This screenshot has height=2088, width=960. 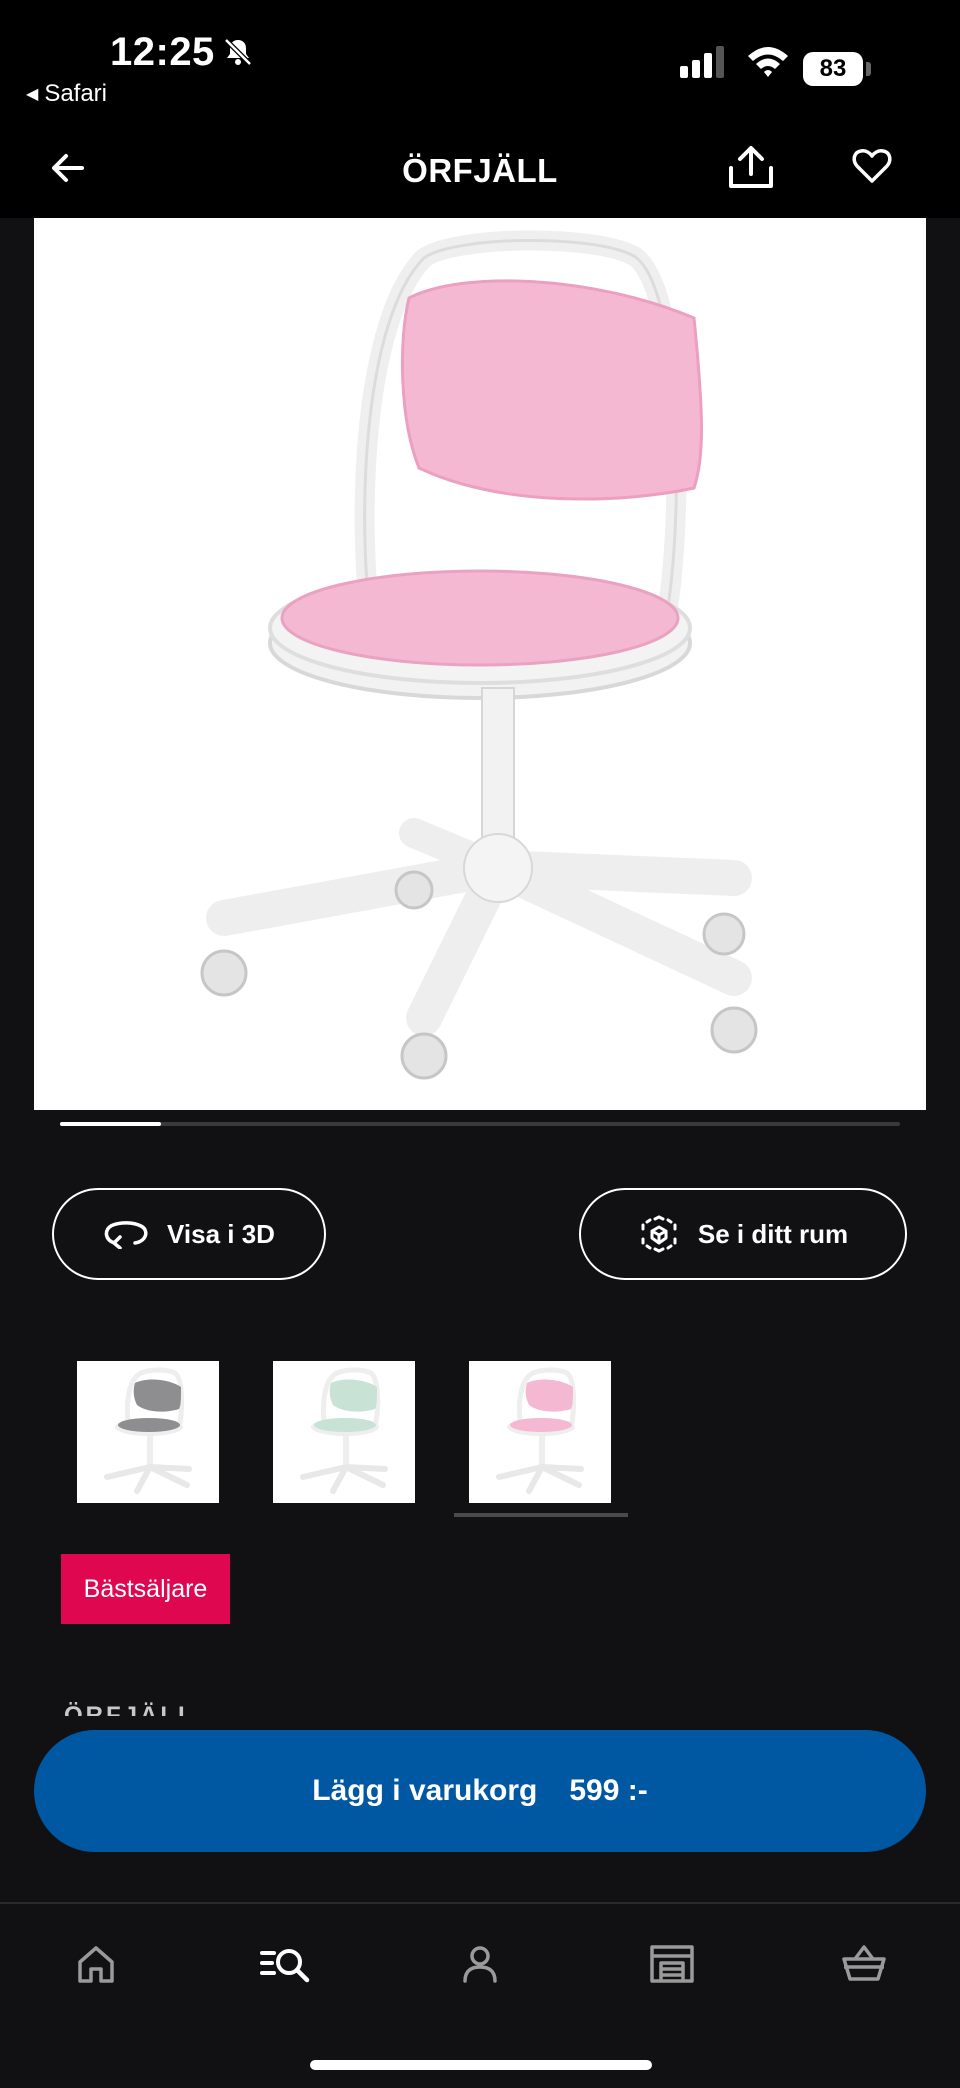 I want to click on heart-icon, so click(x=872, y=166).